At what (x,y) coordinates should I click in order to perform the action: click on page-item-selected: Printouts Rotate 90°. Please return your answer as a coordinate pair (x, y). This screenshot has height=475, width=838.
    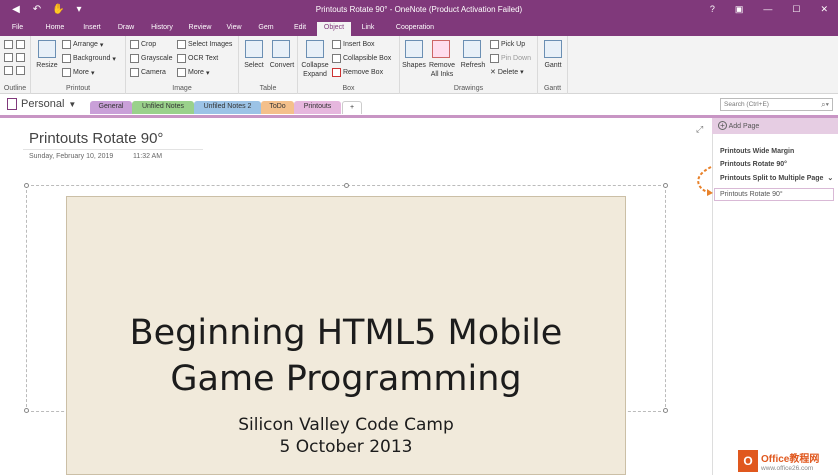
    Looking at the image, I should click on (774, 194).